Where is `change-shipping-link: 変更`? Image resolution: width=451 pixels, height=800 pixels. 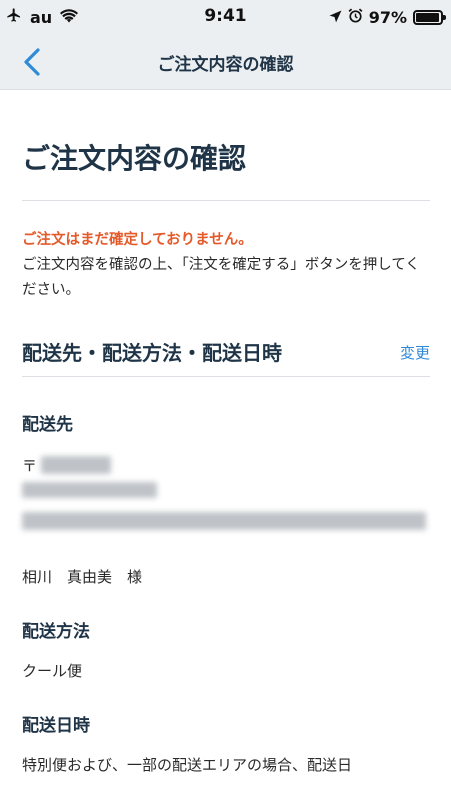 change-shipping-link: 変更 is located at coordinates (415, 353).